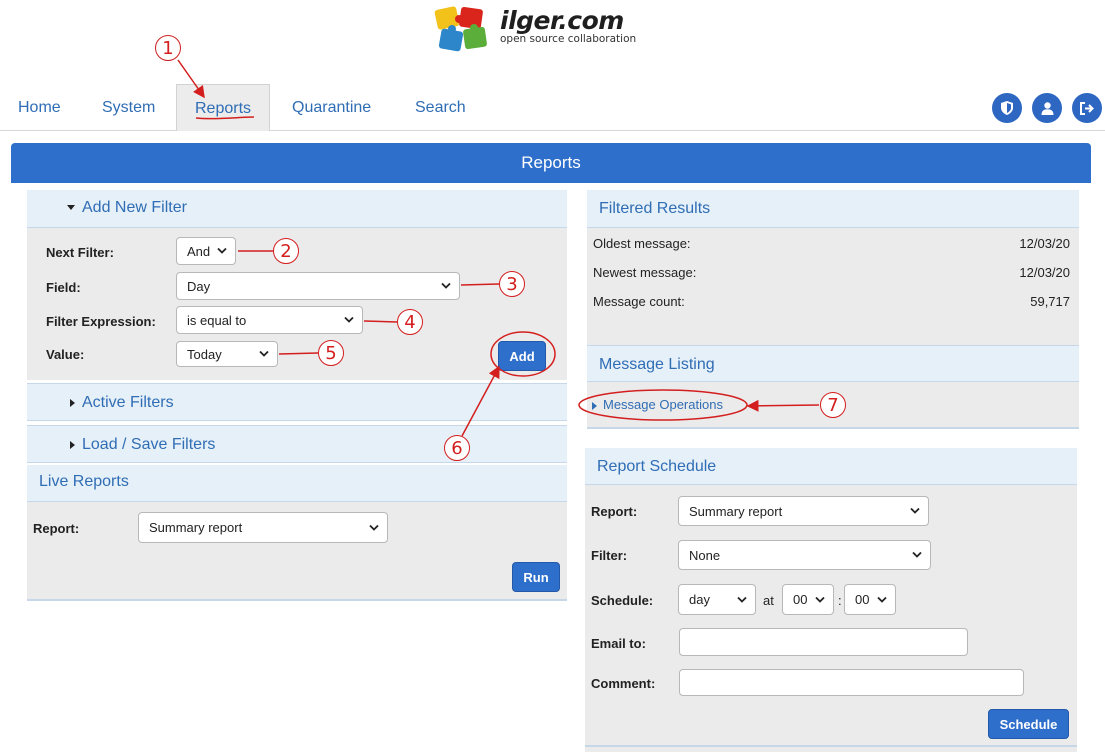  I want to click on newest-message-label: Newest message:, so click(645, 272).